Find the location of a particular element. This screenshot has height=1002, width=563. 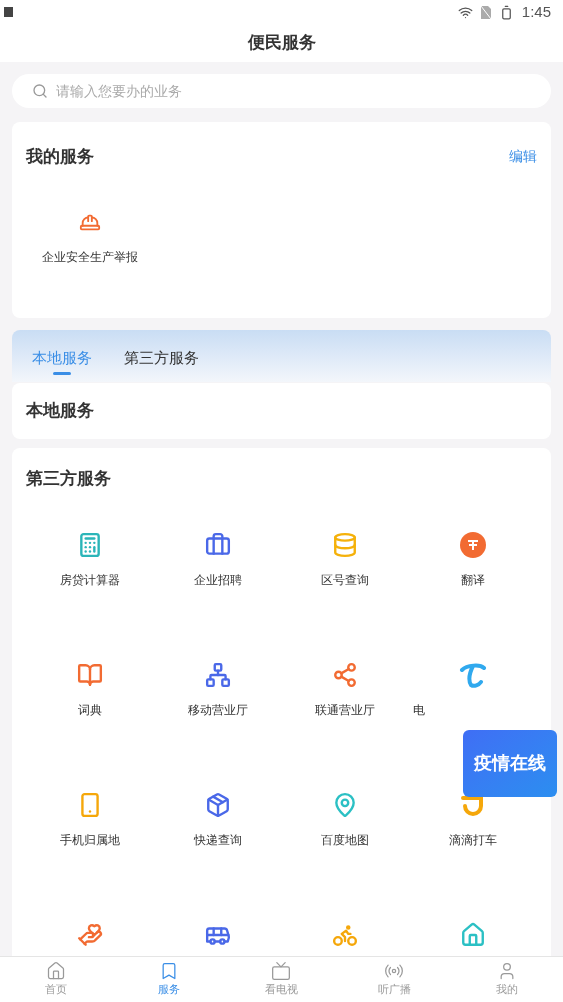

service-label: 联通营业厅 is located at coordinates (345, 709).